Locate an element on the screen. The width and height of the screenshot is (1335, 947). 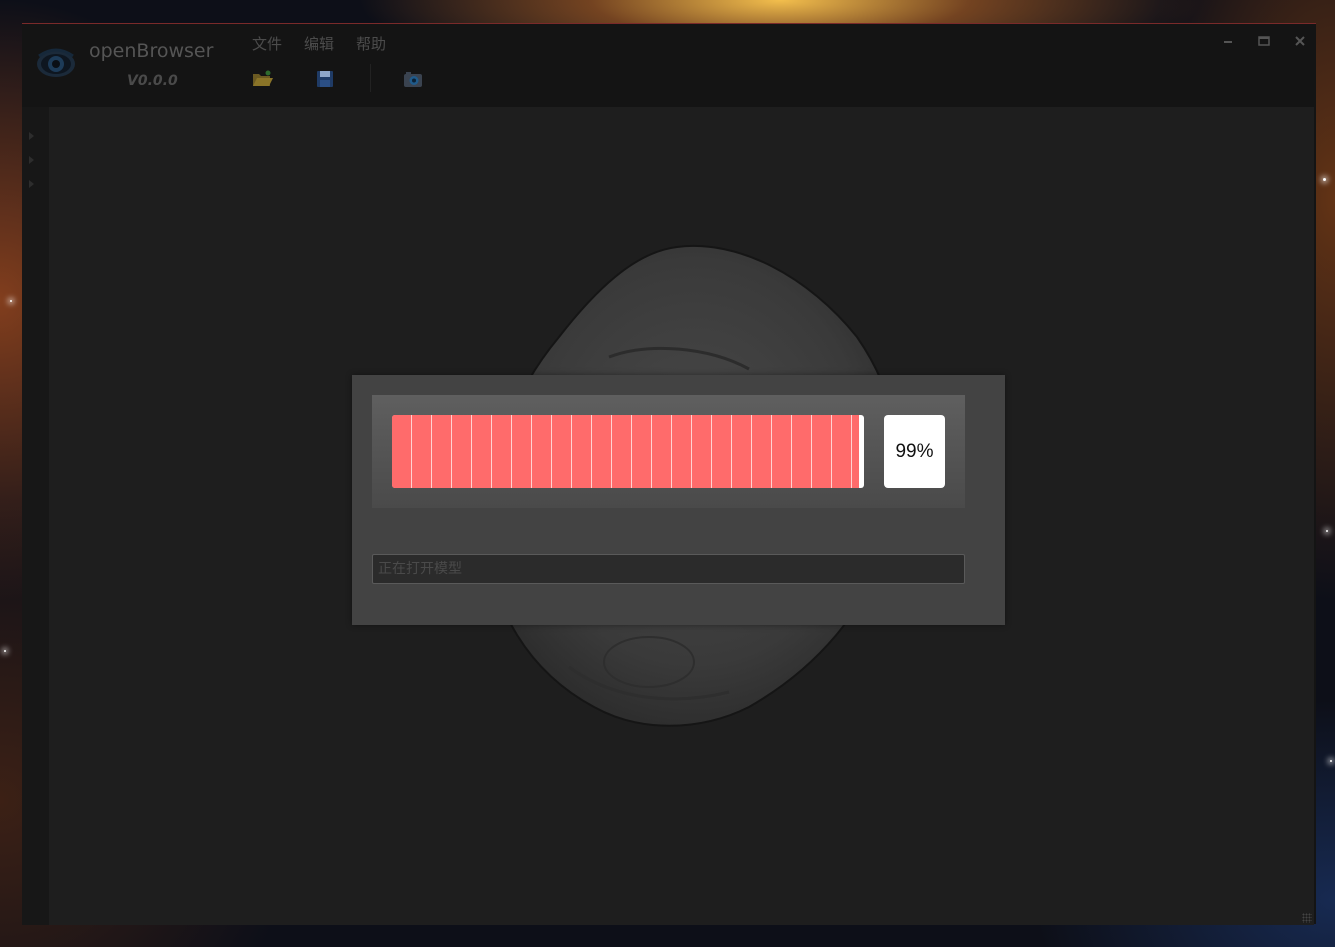
menu-edit: 编辑 is located at coordinates (319, 43).